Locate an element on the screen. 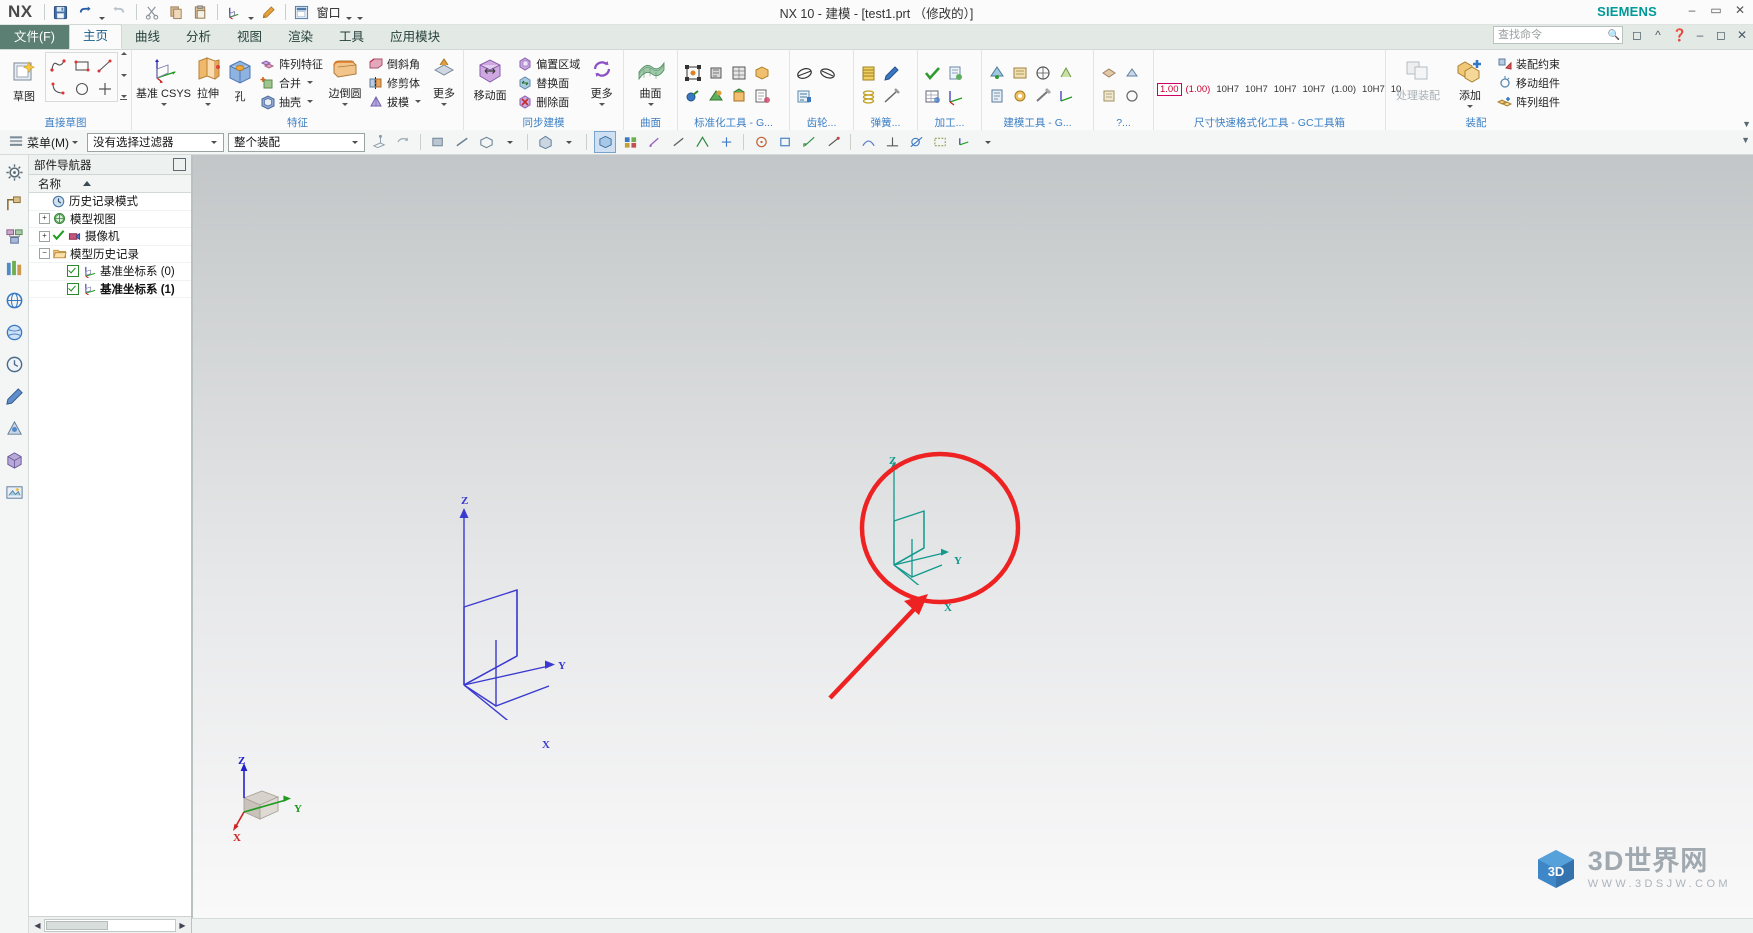 Image resolution: width=1753 pixels, height=933 pixels. snap-existing-icon is located at coordinates (809, 142).